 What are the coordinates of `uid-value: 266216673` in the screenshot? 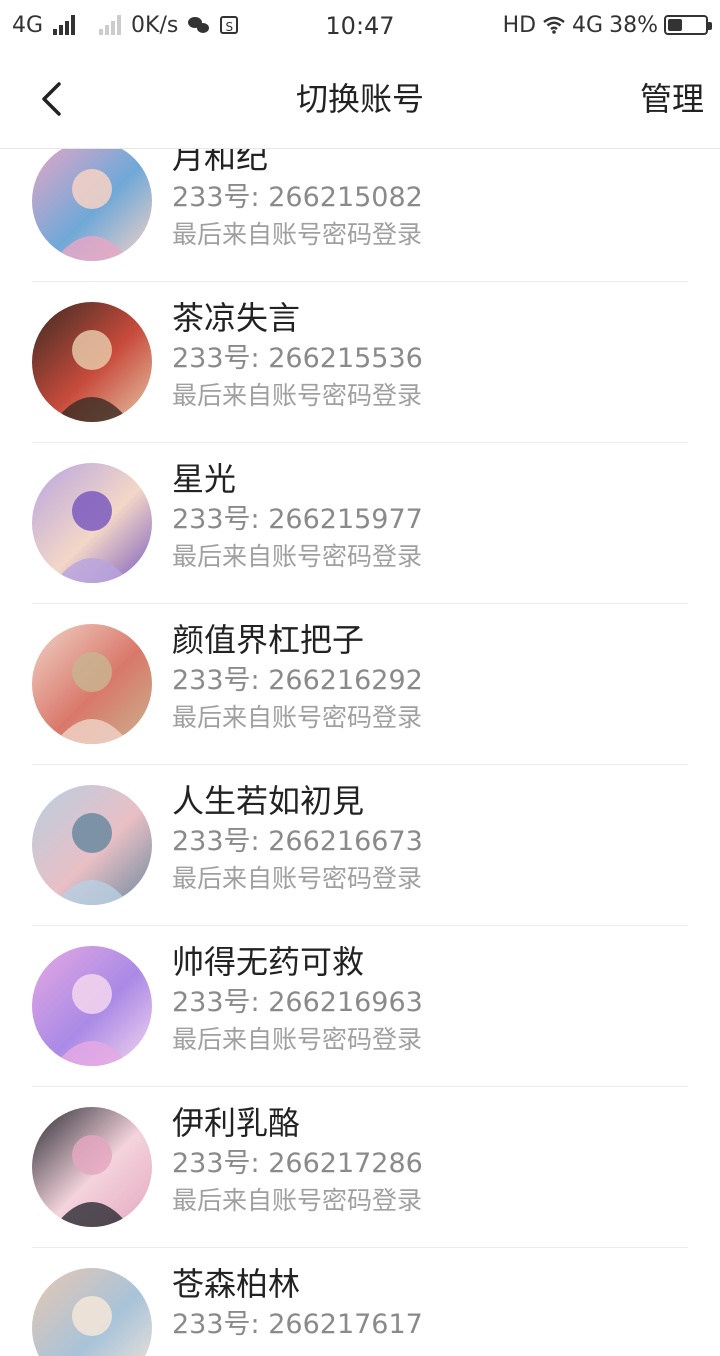 It's located at (345, 841).